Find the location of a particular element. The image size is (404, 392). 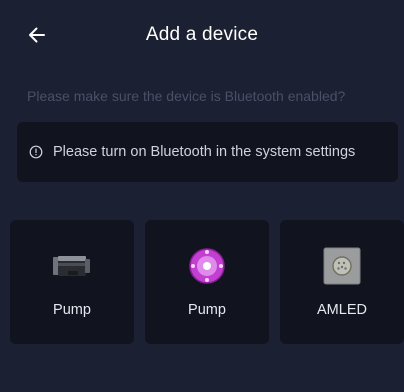

page-title: Add a device is located at coordinates (202, 34).